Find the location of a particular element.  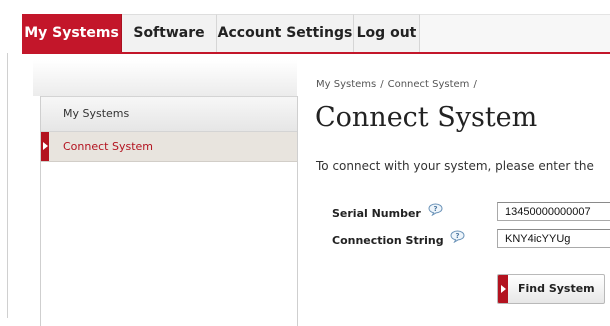

connection-string-label: Connection String ? is located at coordinates (398, 239).